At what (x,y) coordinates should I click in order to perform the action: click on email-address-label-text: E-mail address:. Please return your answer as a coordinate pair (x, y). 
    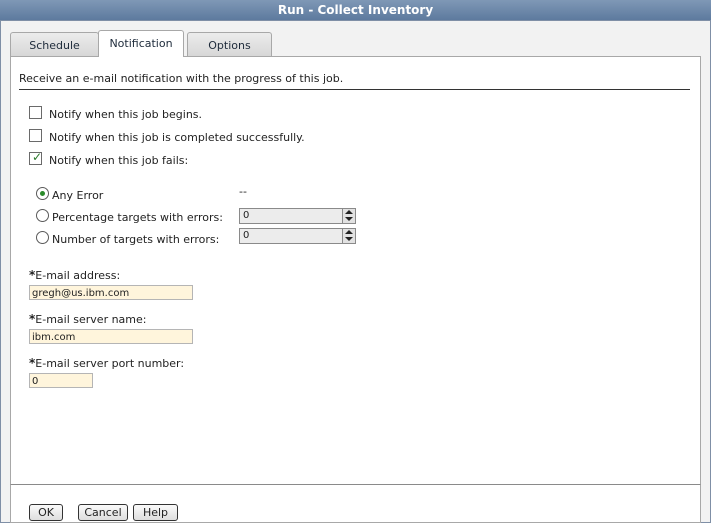
    Looking at the image, I should click on (78, 275).